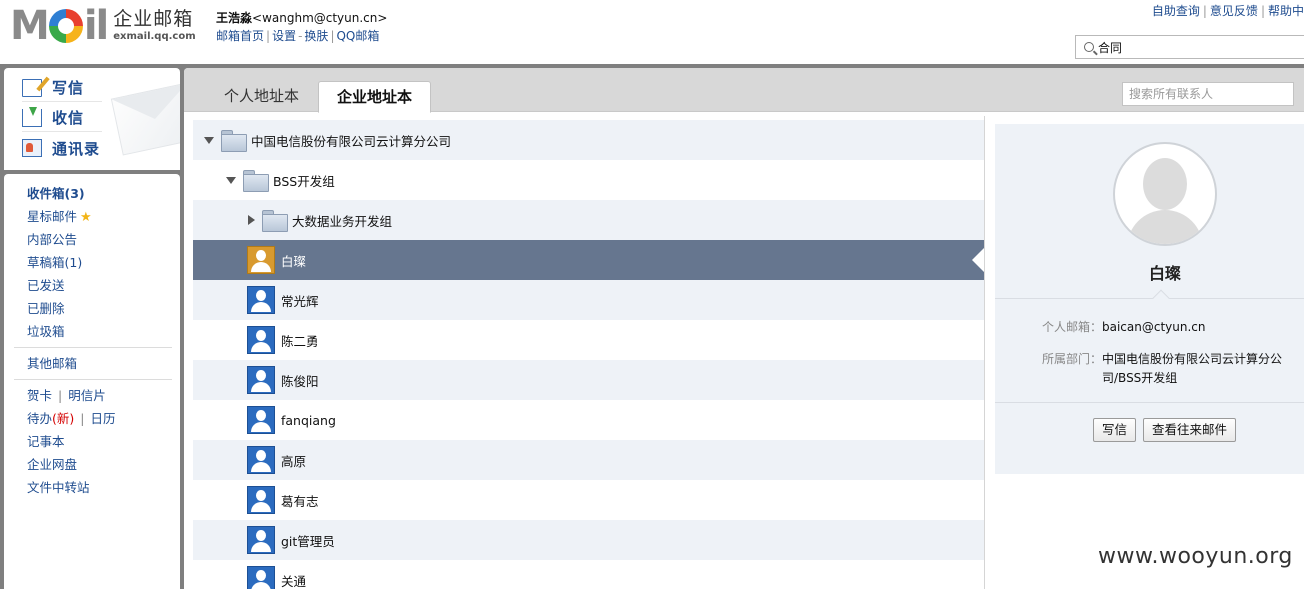 The width and height of the screenshot is (1304, 589). Describe the element at coordinates (153, 19) in the screenshot. I see `logo-cn-text: 企业邮箱` at that location.